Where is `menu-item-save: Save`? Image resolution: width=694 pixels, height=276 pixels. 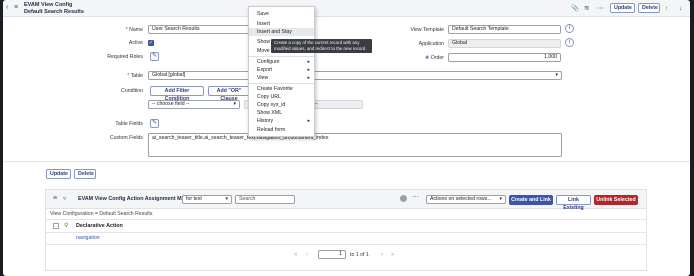
menu-item-save: Save is located at coordinates (281, 14).